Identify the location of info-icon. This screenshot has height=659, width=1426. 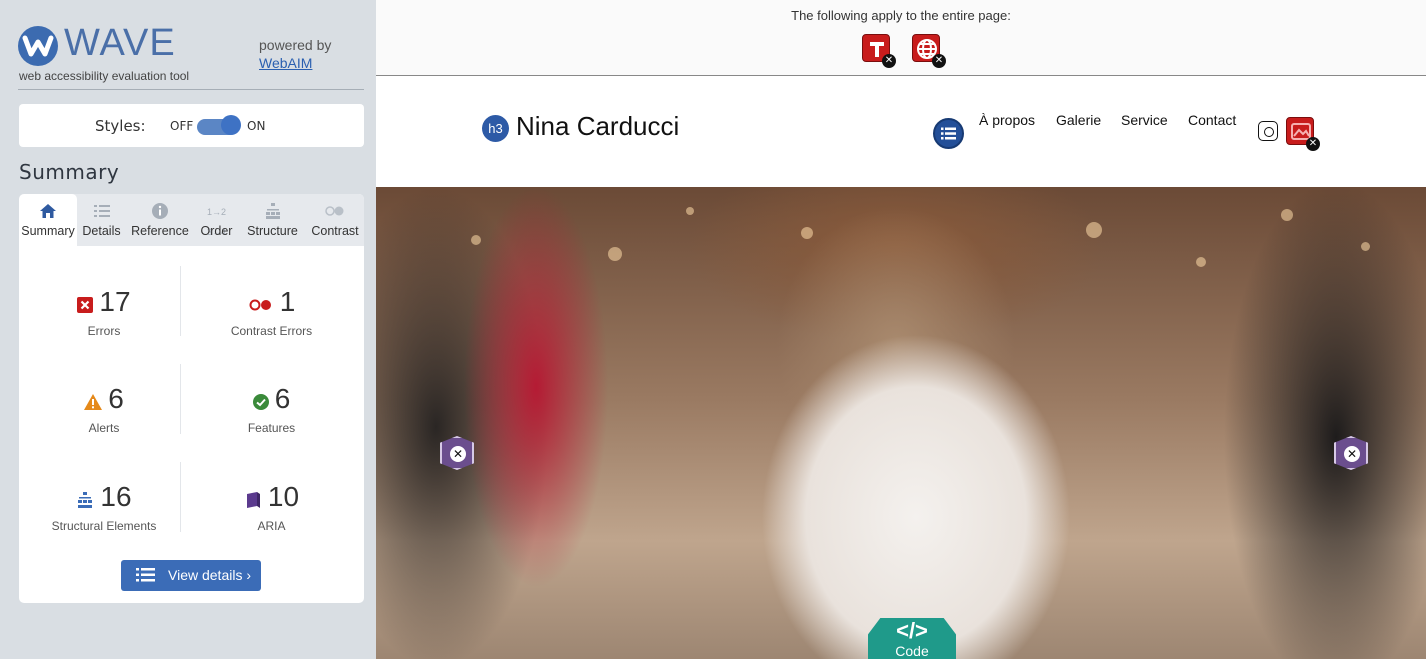
(160, 213).